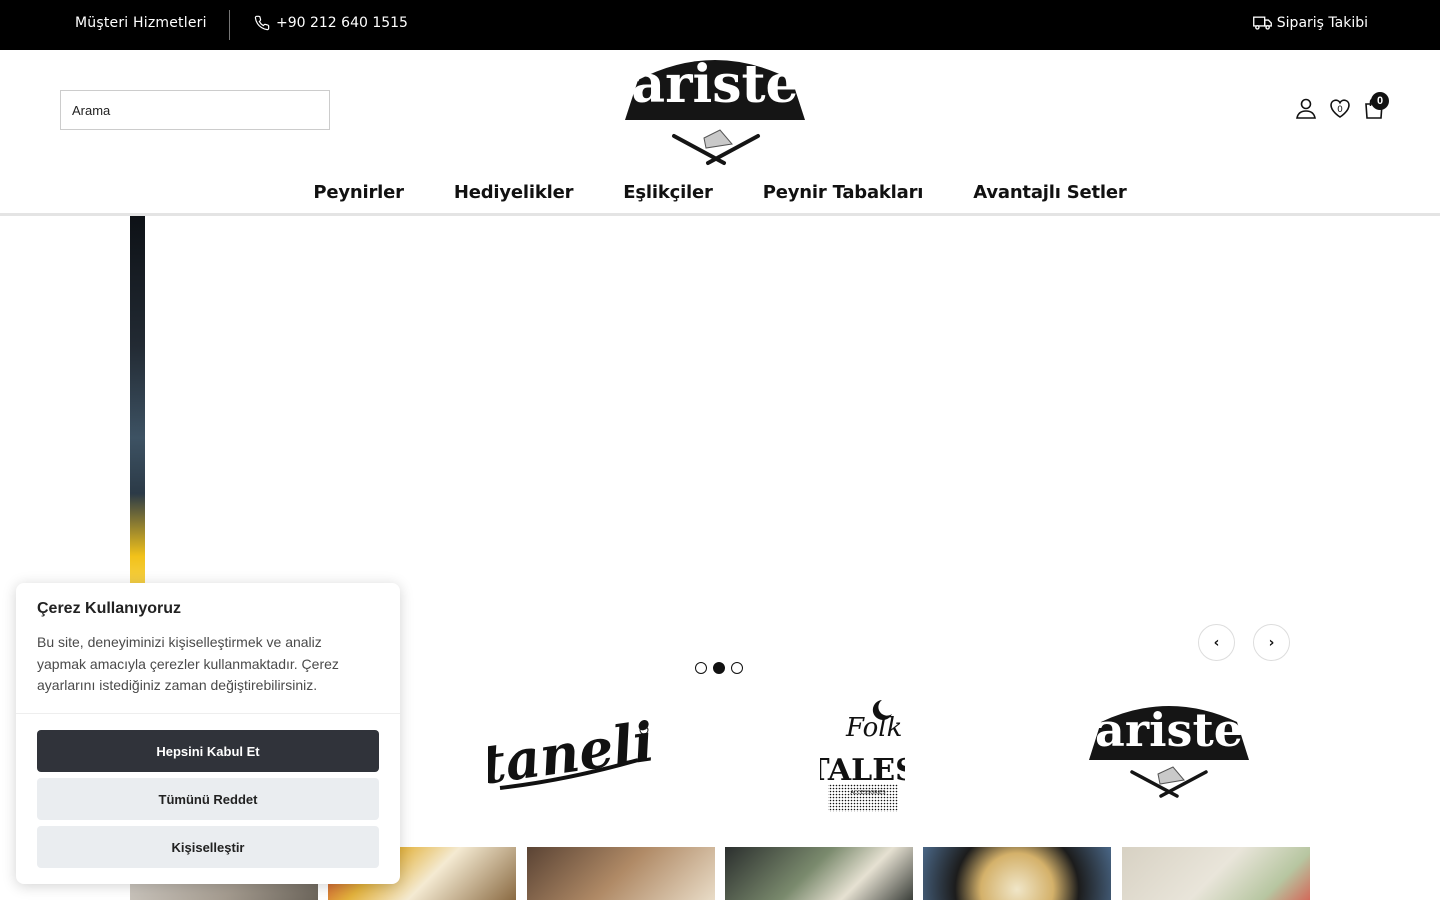  I want to click on svg-text: taneli, so click(570, 752).